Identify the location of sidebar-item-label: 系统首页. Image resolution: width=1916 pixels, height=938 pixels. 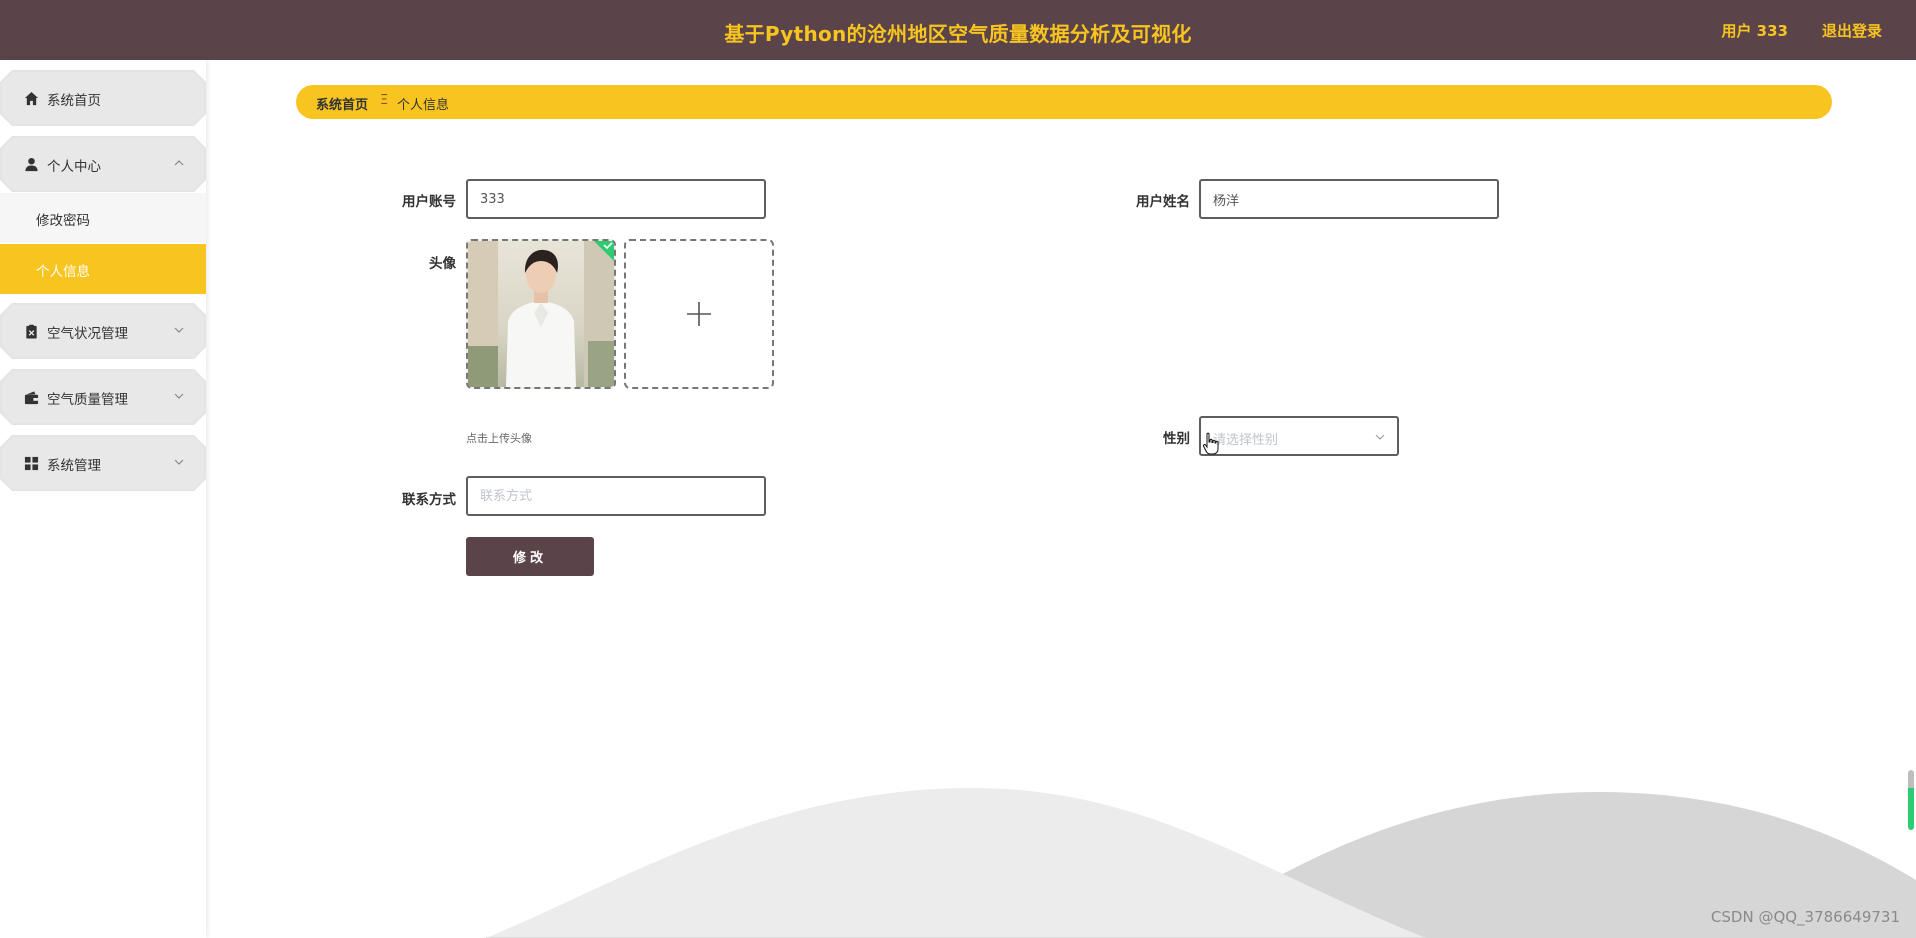
(74, 101).